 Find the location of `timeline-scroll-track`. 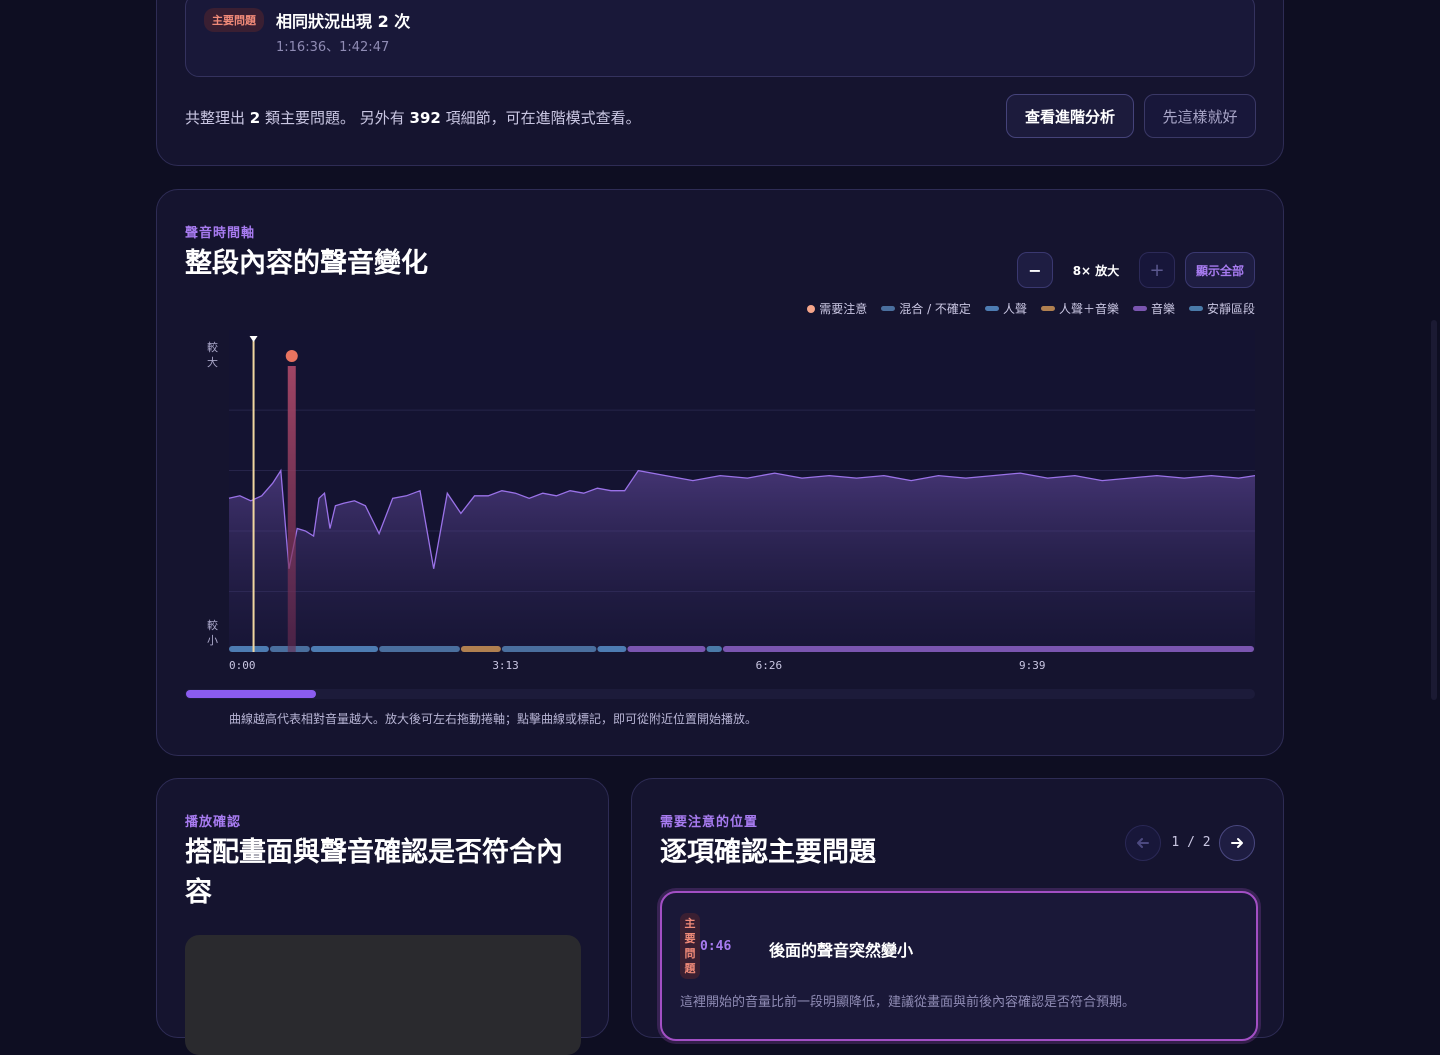

timeline-scroll-track is located at coordinates (720, 694).